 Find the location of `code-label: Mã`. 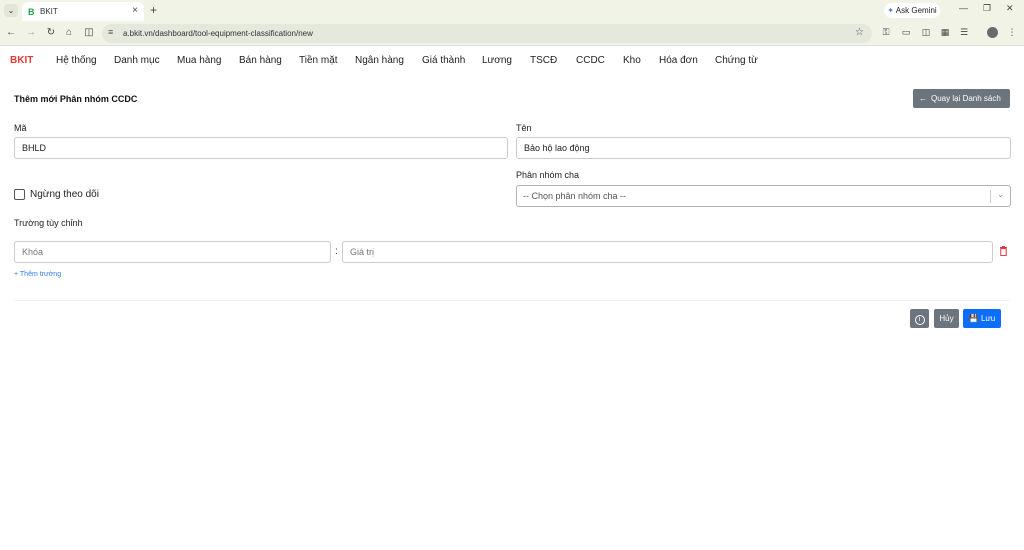

code-label: Mã is located at coordinates (20, 128).